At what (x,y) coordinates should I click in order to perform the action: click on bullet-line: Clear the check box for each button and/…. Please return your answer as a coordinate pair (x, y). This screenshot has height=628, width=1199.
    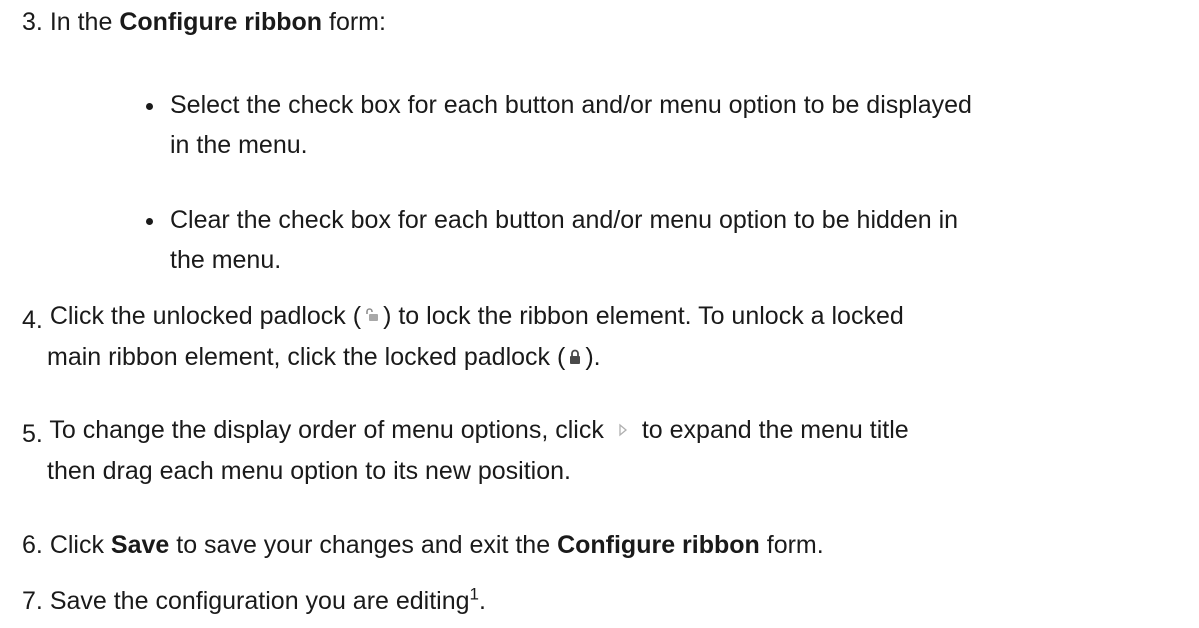
    Looking at the image, I should click on (564, 220).